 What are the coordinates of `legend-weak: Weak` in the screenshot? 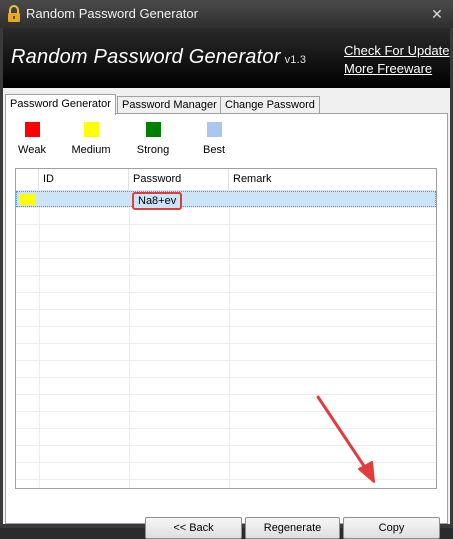 It's located at (32, 139).